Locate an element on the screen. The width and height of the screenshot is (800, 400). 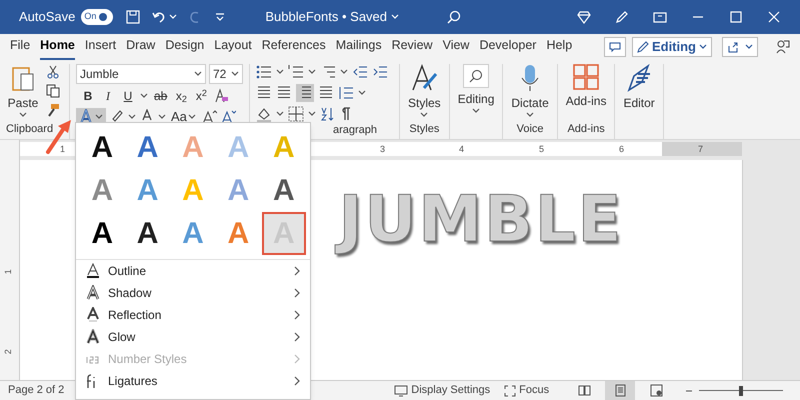
group-label: Styles is located at coordinates (424, 129).